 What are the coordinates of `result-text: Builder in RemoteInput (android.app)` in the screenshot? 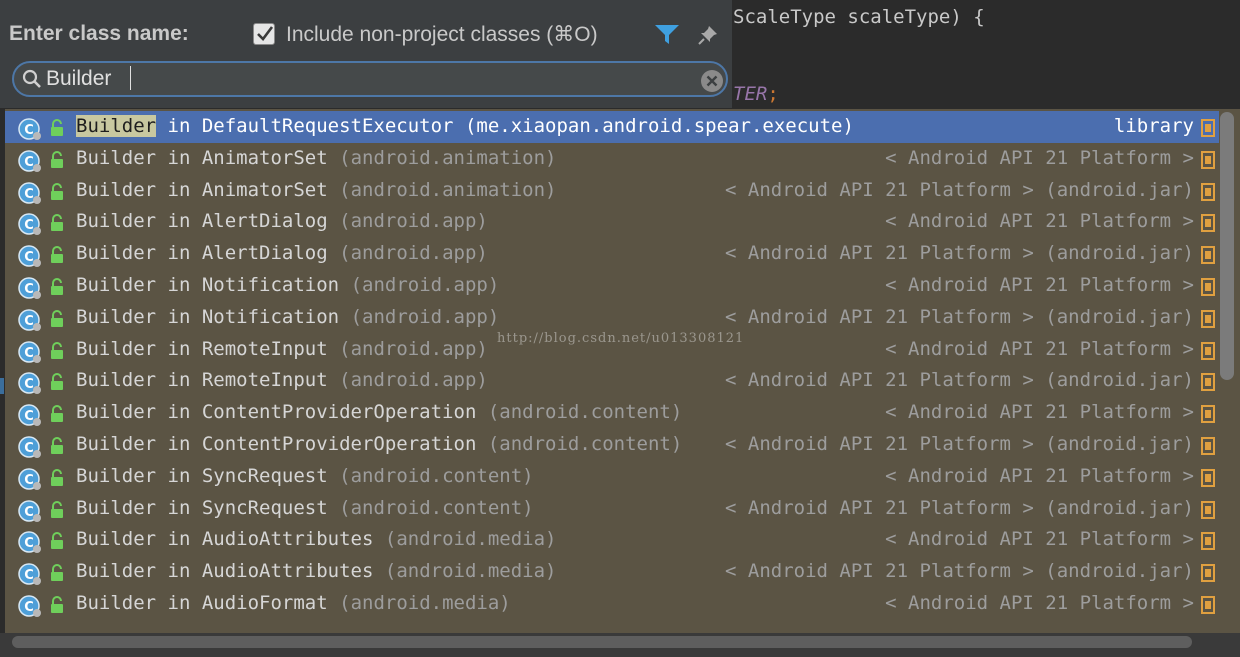 It's located at (282, 380).